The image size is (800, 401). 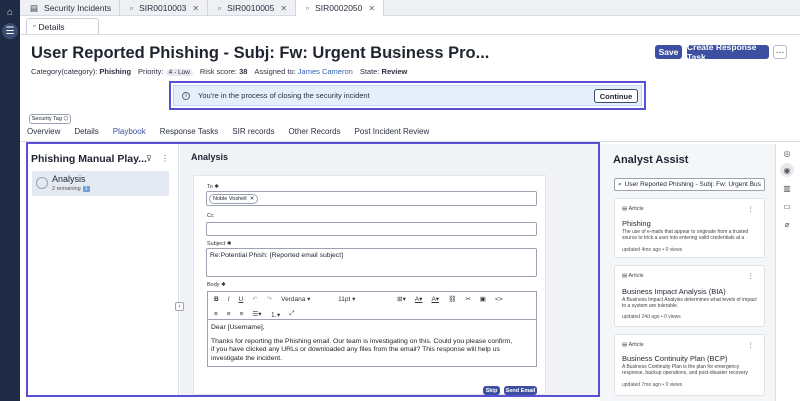 I want to click on playbook-icon: ◉, so click(x=787, y=170).